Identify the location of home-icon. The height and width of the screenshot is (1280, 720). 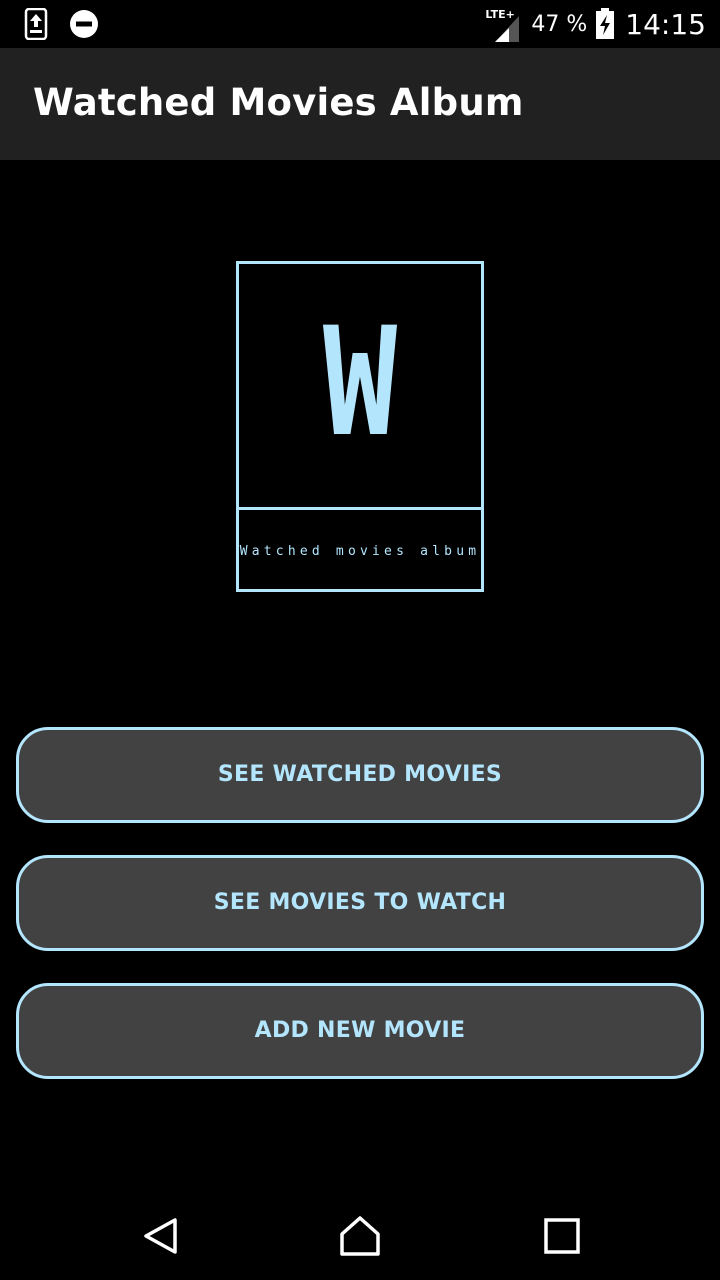
(360, 1236).